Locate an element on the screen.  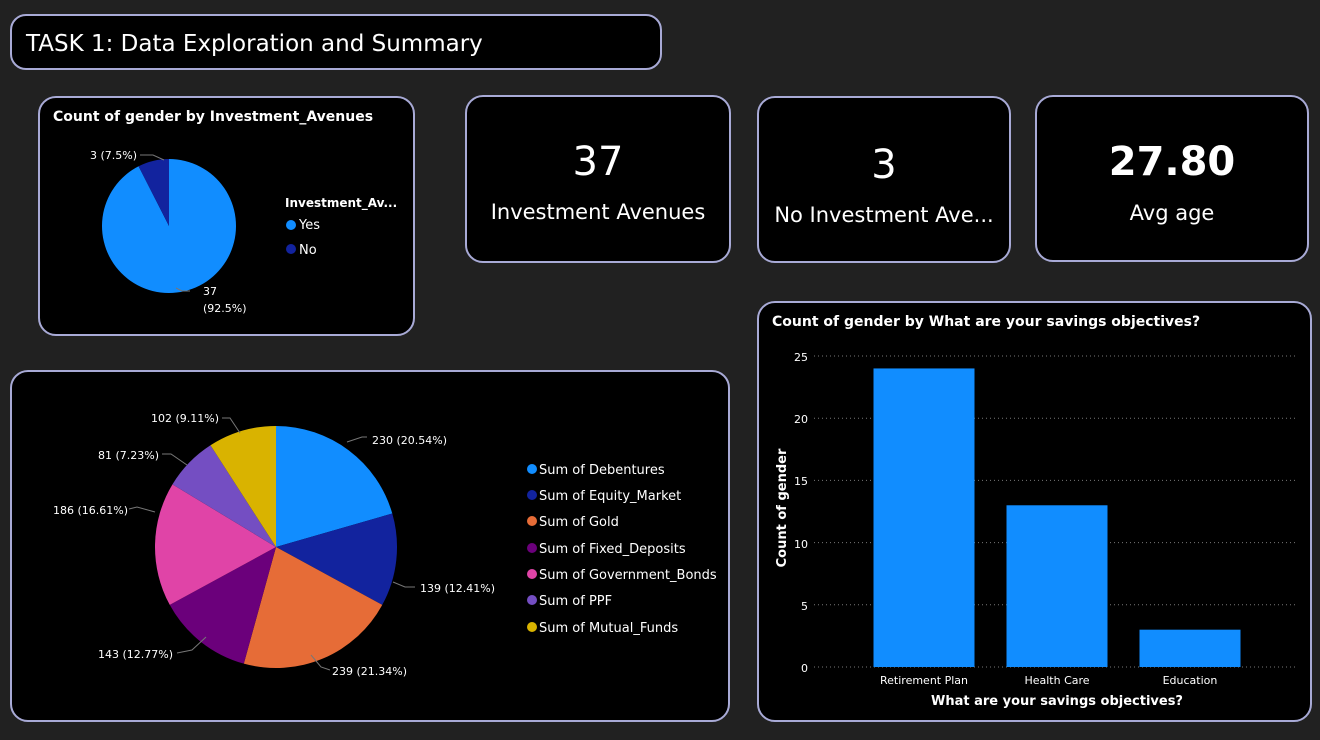
bar-health-care is located at coordinates (1057, 586).